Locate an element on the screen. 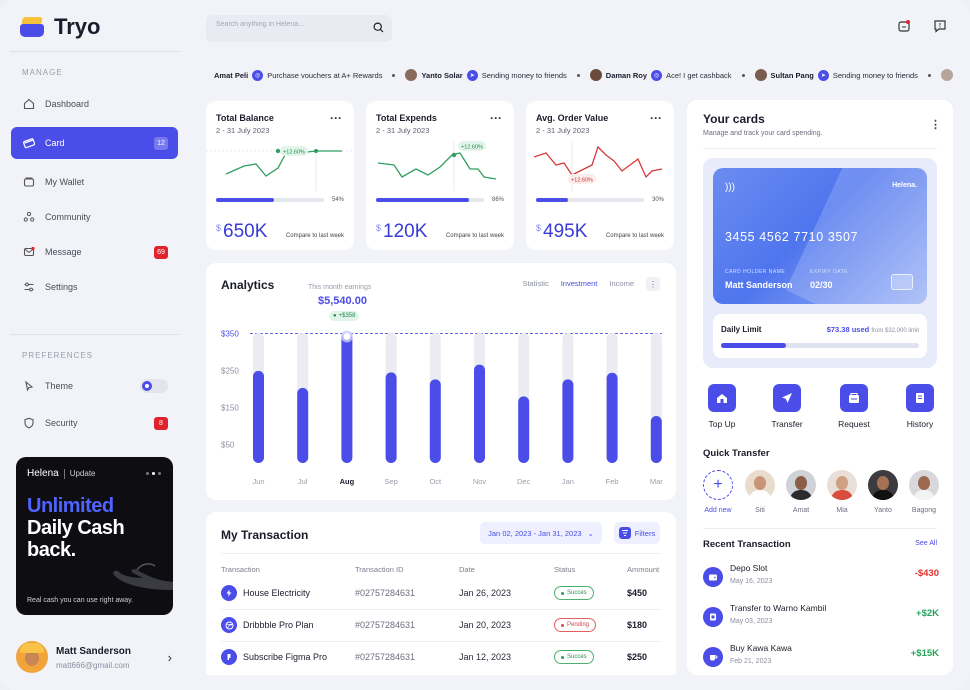 The height and width of the screenshot is (690, 970). promo-header: Helena Update is located at coordinates (61, 473).